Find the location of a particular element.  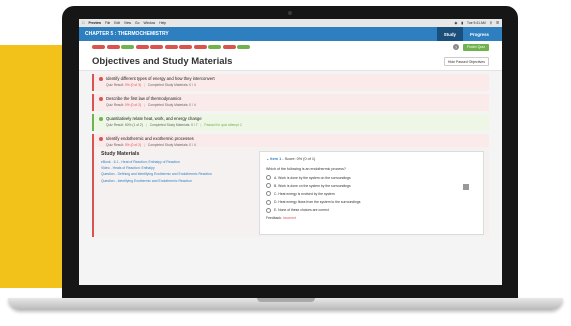

study-materials-title: Study Materials is located at coordinates (120, 154).